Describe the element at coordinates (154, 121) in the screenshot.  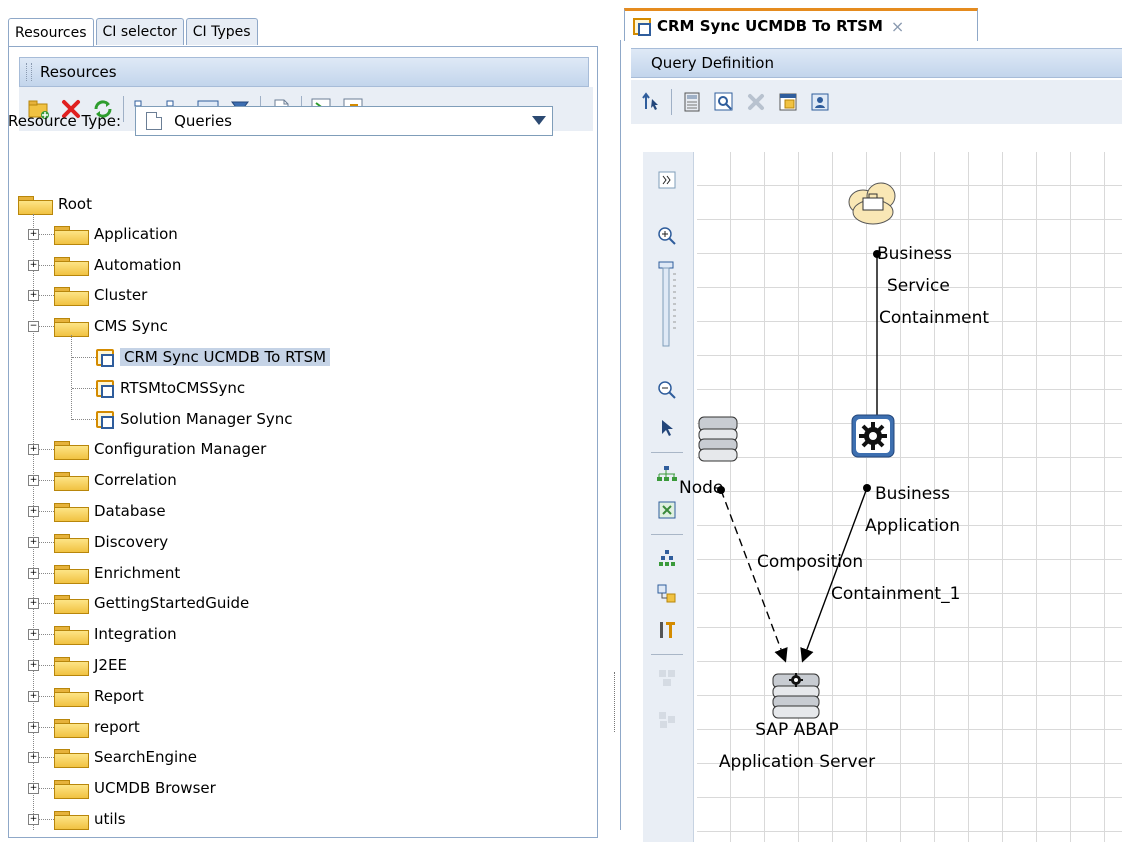
I see `document-icon` at that location.